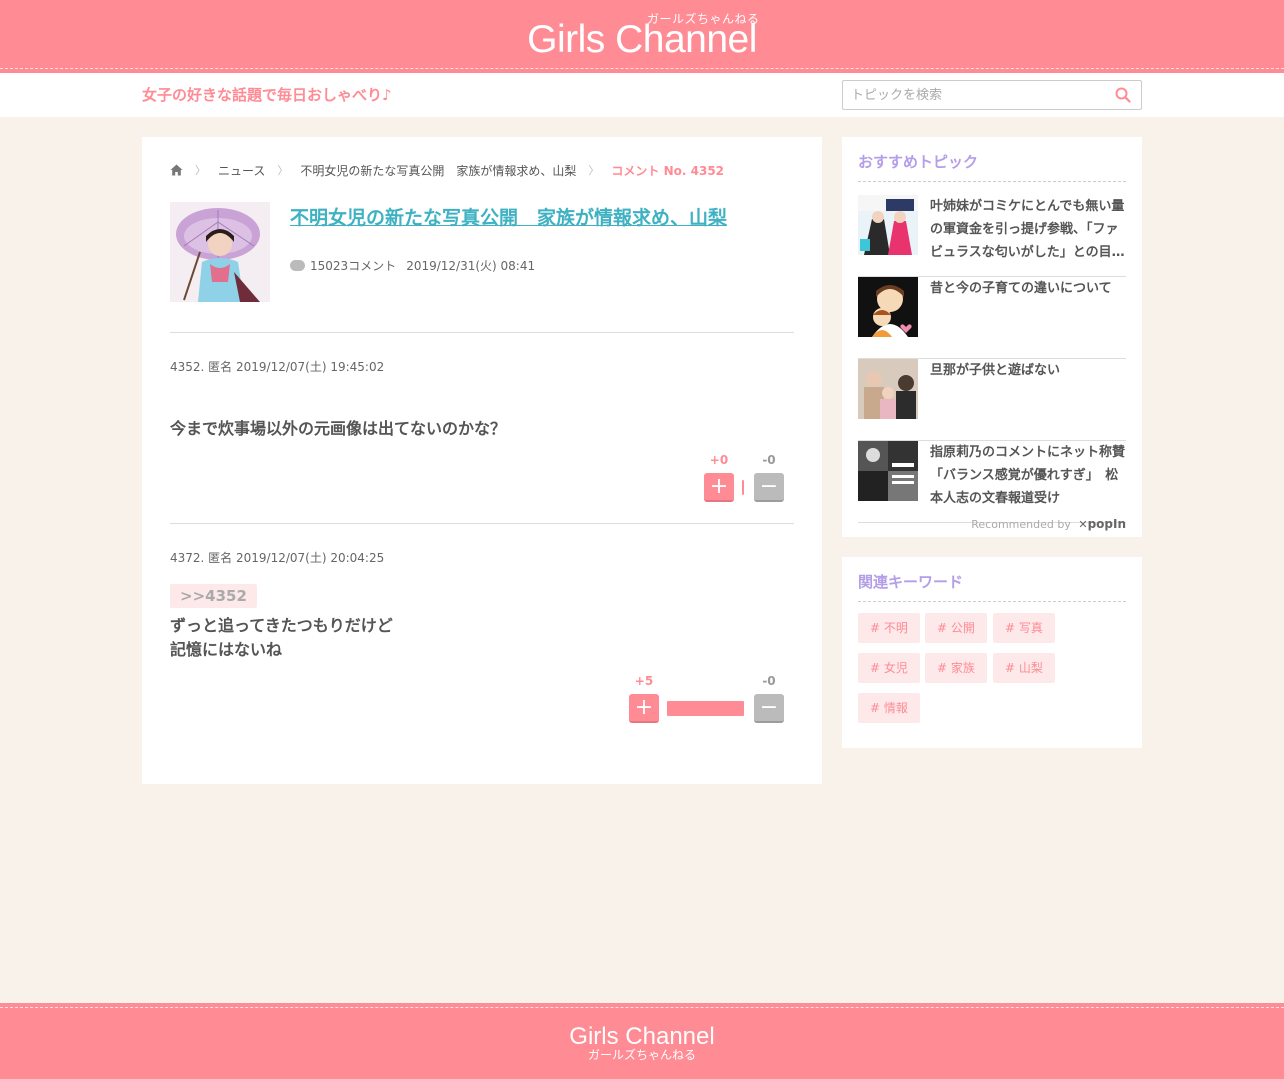 Image resolution: width=1284 pixels, height=1079 pixels. I want to click on comment-body: 今まで炊事場以外の元画像は出てないのかな？, so click(338, 428).